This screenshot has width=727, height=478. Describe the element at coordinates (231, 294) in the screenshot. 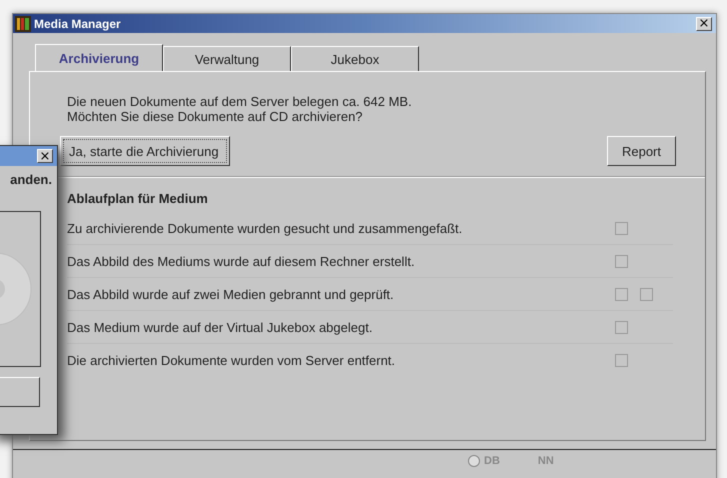

I see `step-text: Das Abbild wurde auf zwei Medien gebrannt und geprüft.` at that location.